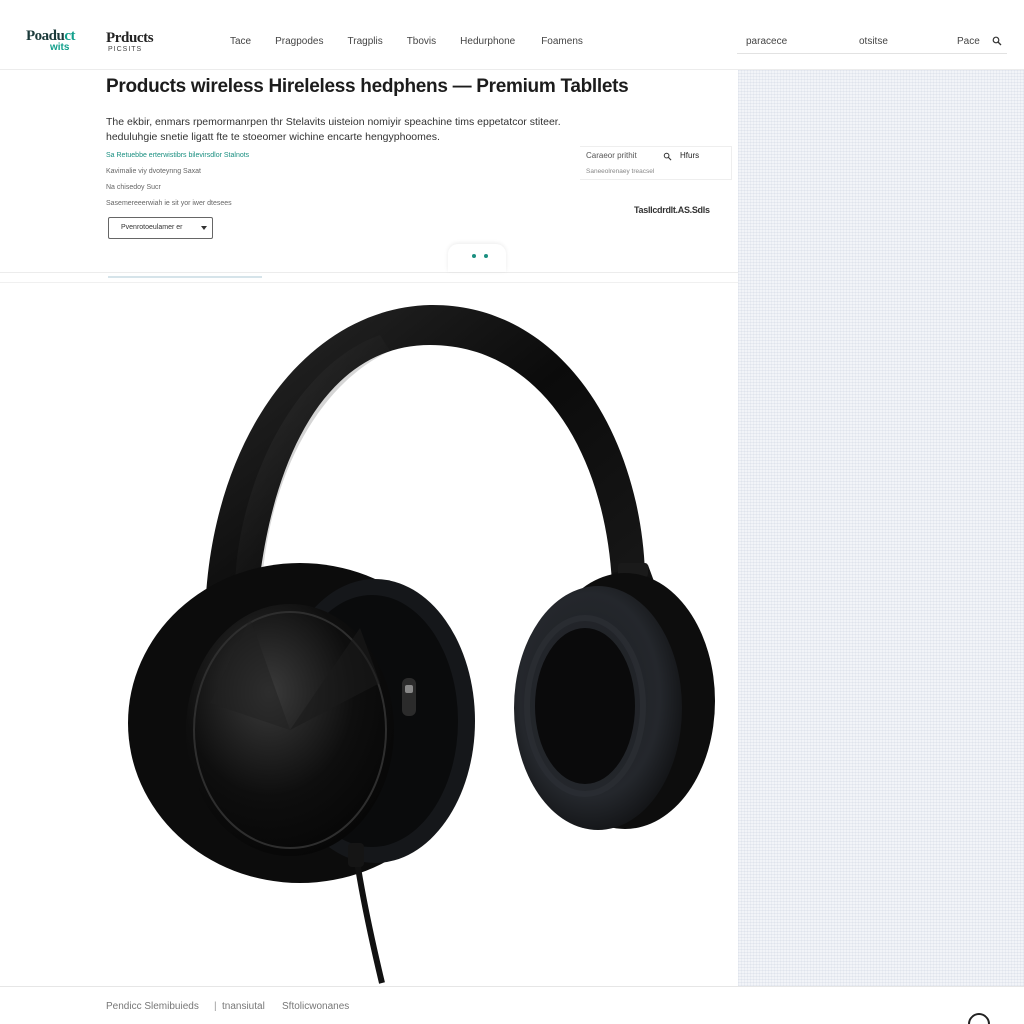 The image size is (1024, 1024). I want to click on page-link: Pace, so click(968, 41).